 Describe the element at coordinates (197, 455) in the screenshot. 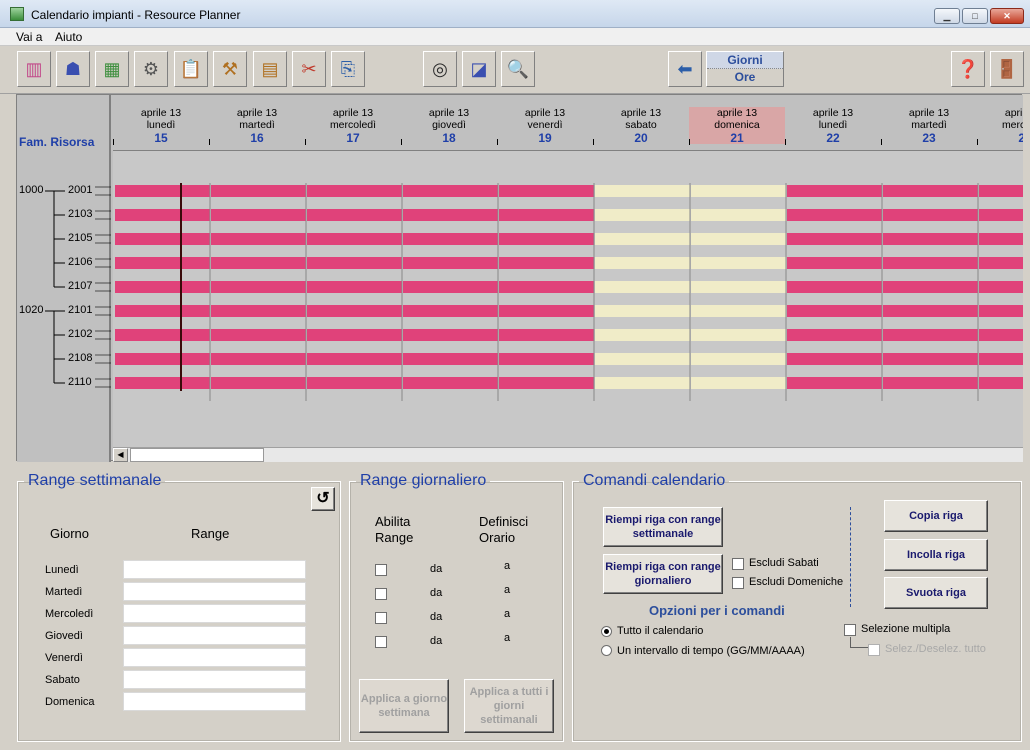

I see `scroll-thumb` at that location.